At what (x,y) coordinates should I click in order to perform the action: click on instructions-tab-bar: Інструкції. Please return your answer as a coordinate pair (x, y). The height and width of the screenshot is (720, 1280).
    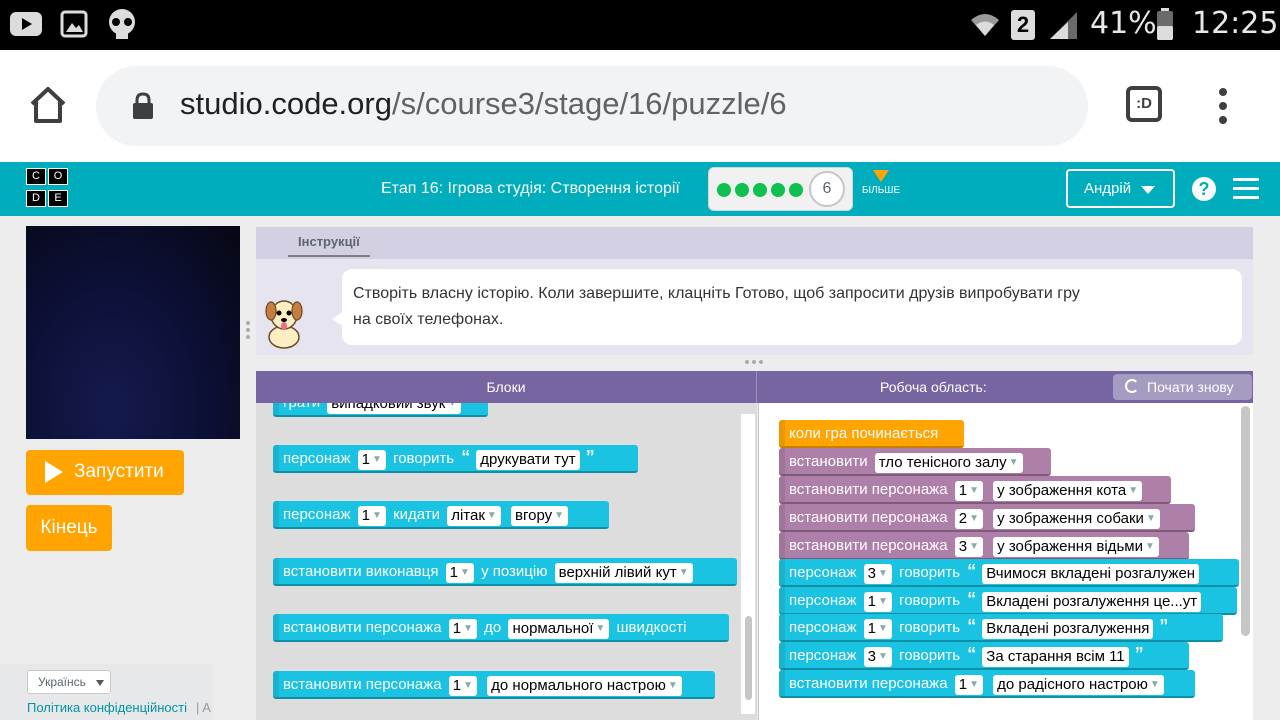
    Looking at the image, I should click on (754, 243).